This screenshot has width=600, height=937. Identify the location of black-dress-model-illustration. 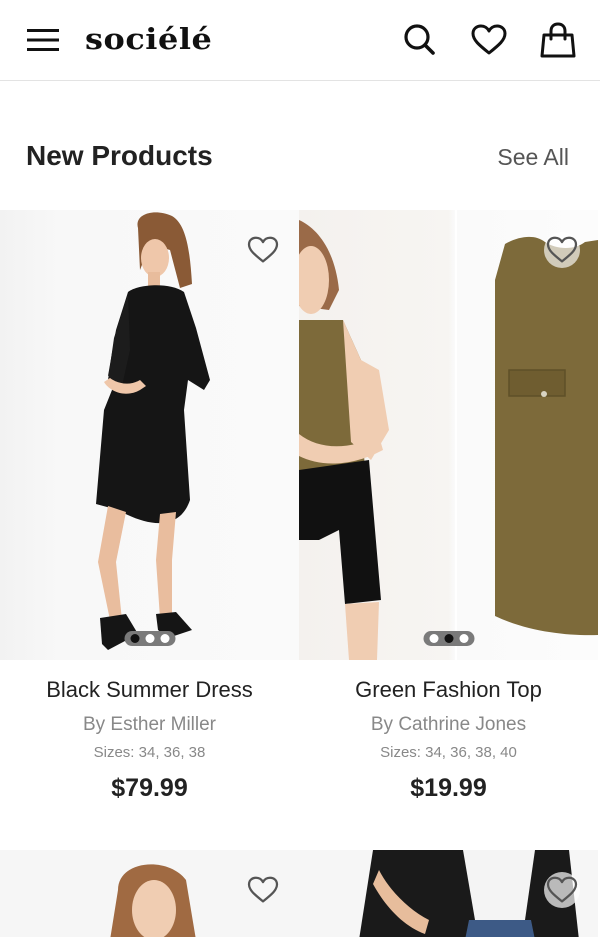
(153, 431).